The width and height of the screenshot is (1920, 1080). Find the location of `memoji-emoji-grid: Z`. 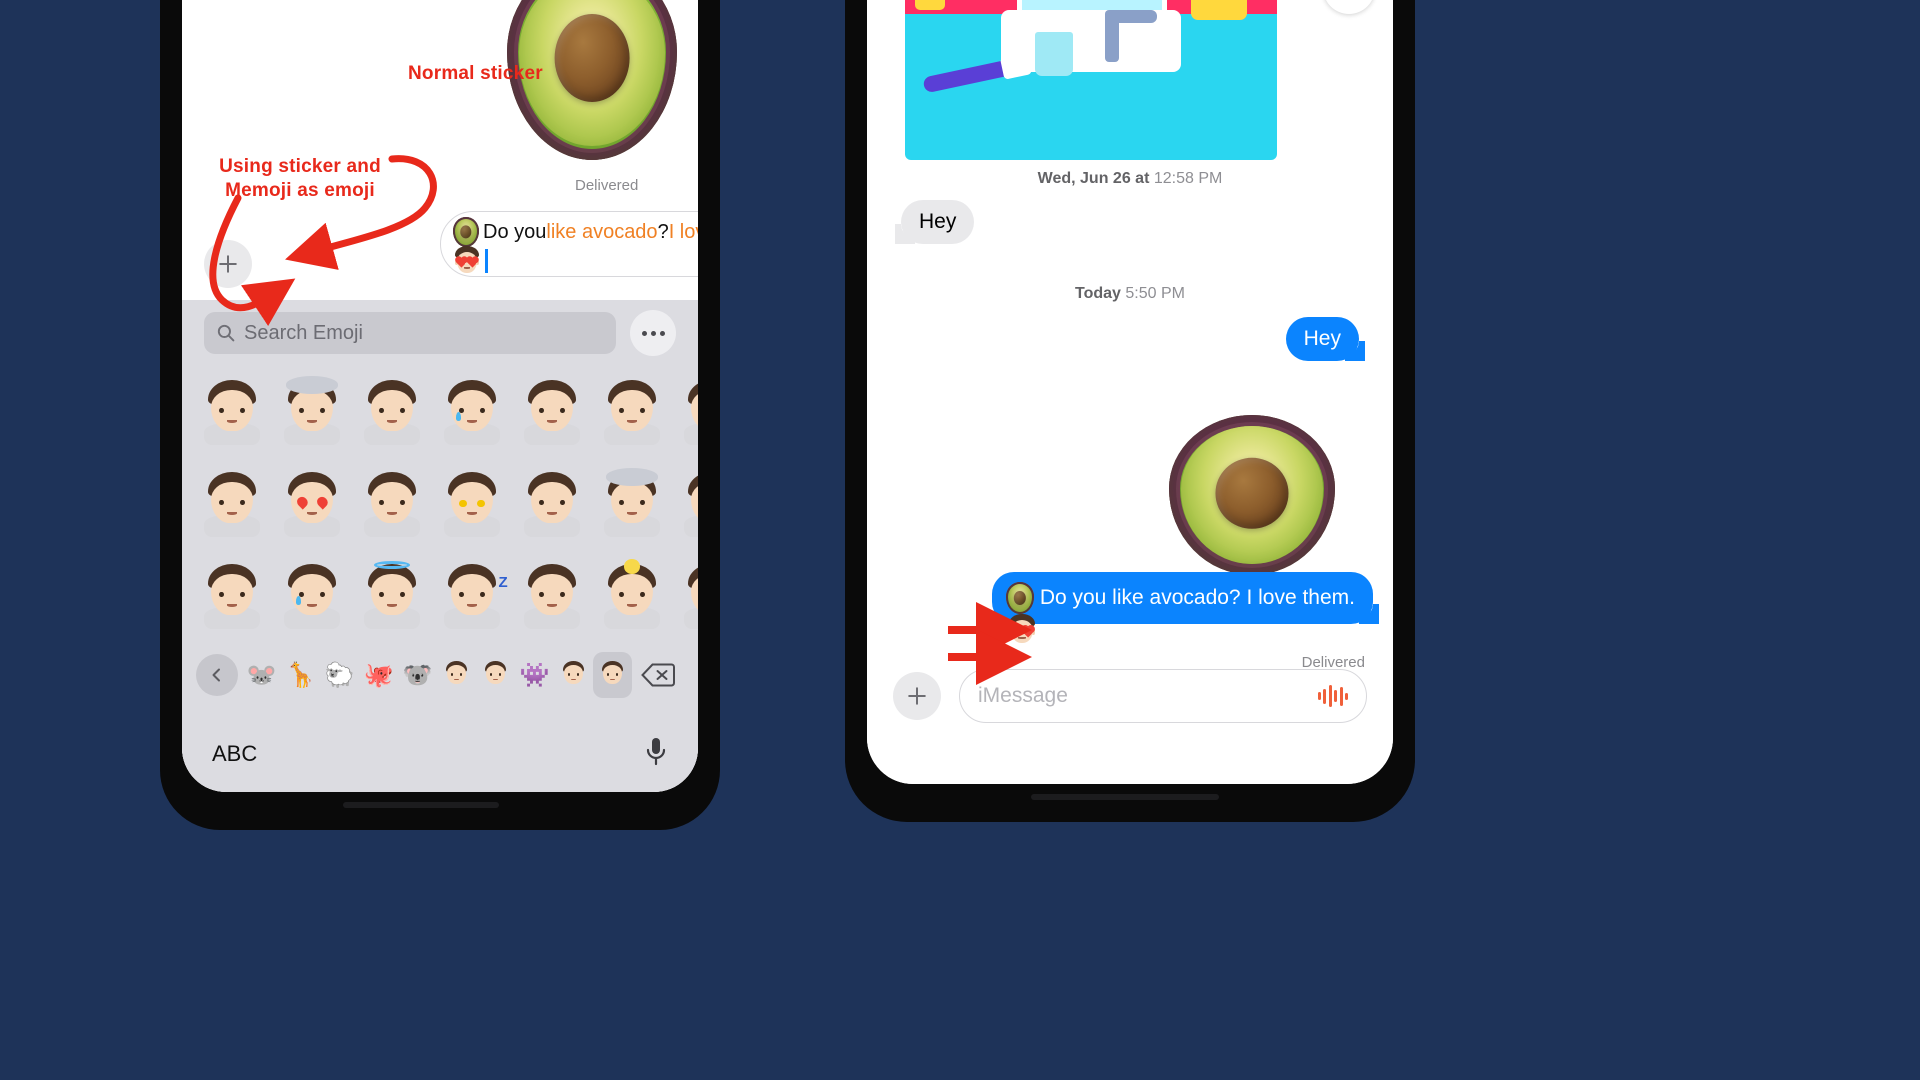

memoji-emoji-grid: Z is located at coordinates (440, 504).